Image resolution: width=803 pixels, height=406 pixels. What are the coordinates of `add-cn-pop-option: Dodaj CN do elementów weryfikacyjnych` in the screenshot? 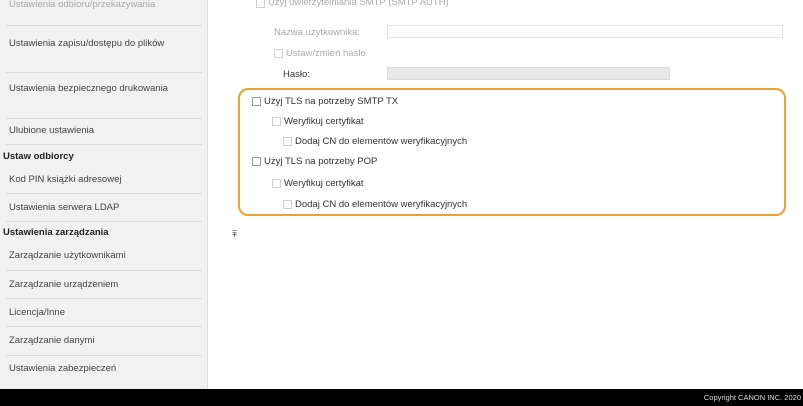 It's located at (375, 204).